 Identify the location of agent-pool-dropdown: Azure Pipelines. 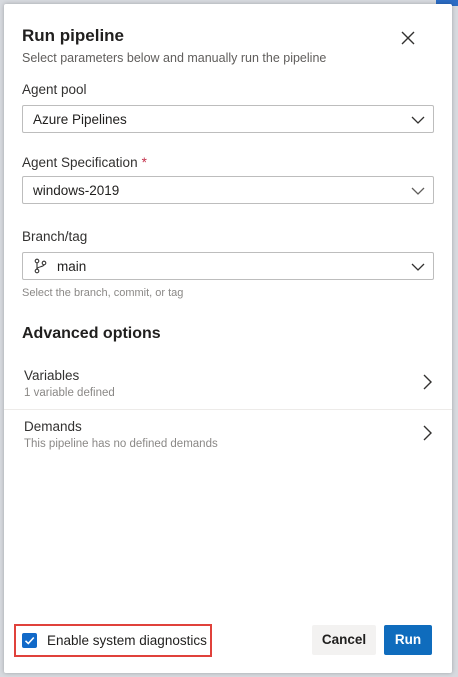
(228, 119).